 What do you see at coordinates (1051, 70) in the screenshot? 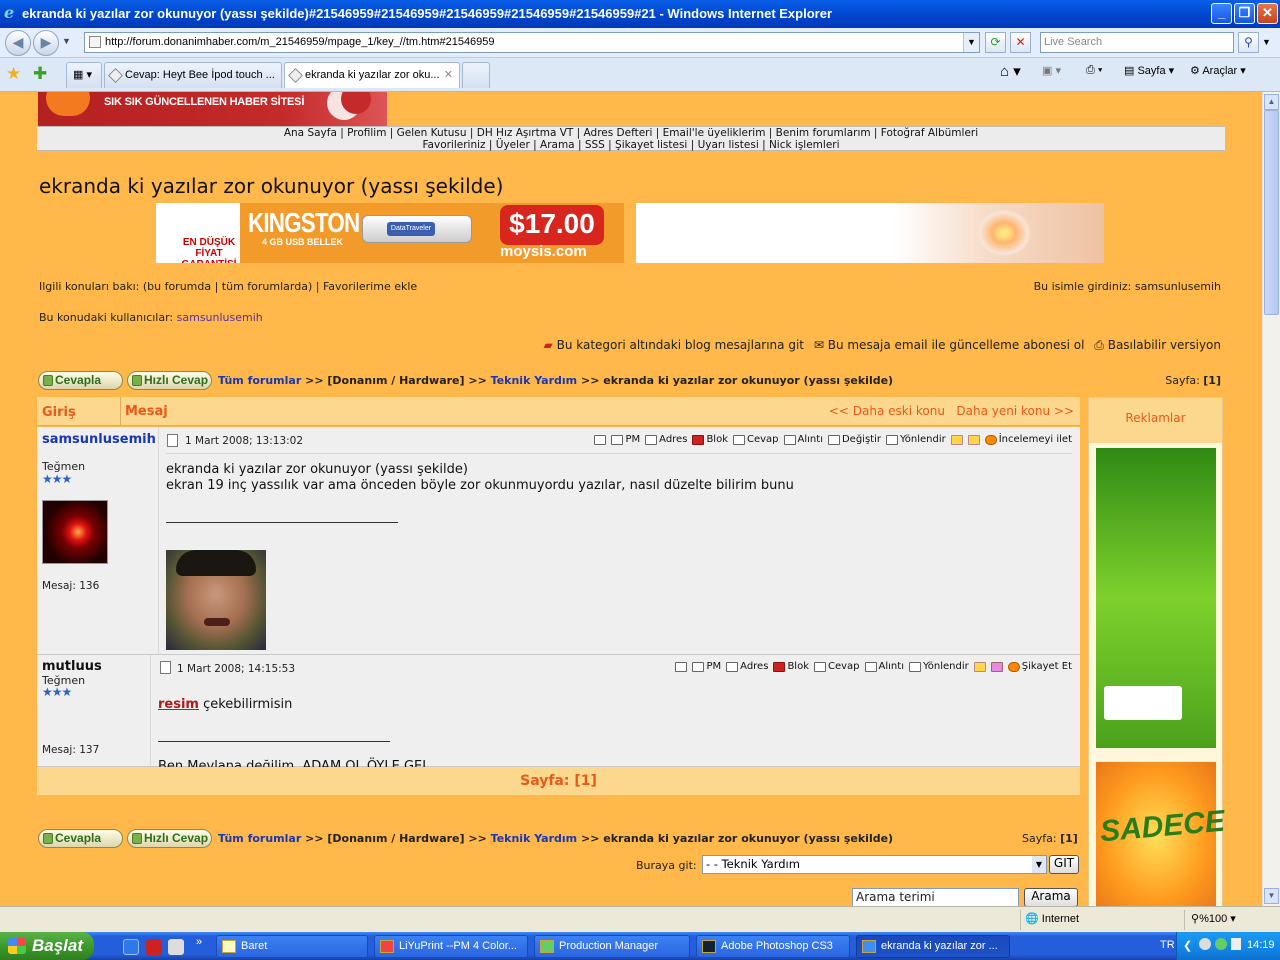
I see `feeds-icon: ▣ ▾` at bounding box center [1051, 70].